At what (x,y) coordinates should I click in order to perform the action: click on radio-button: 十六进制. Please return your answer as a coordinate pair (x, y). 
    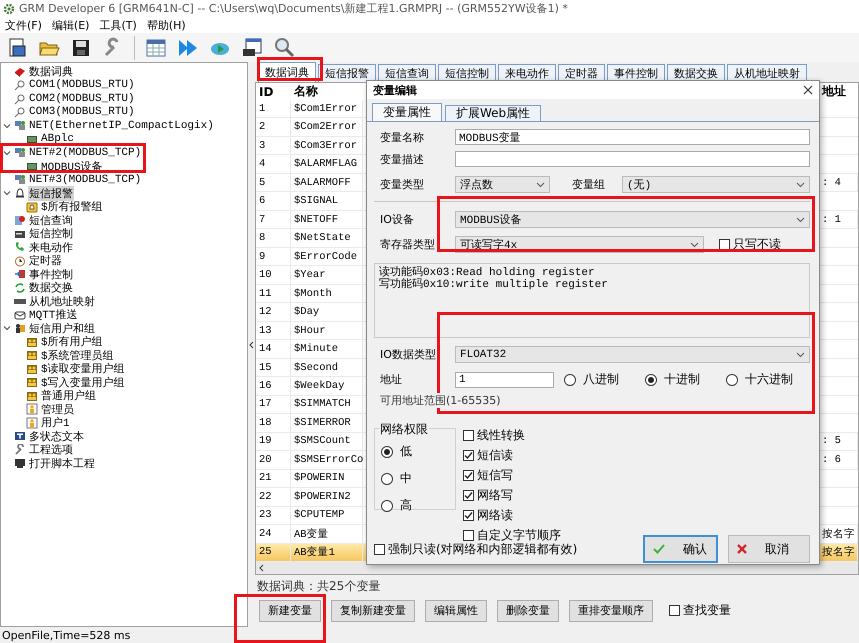
    Looking at the image, I should click on (759, 379).